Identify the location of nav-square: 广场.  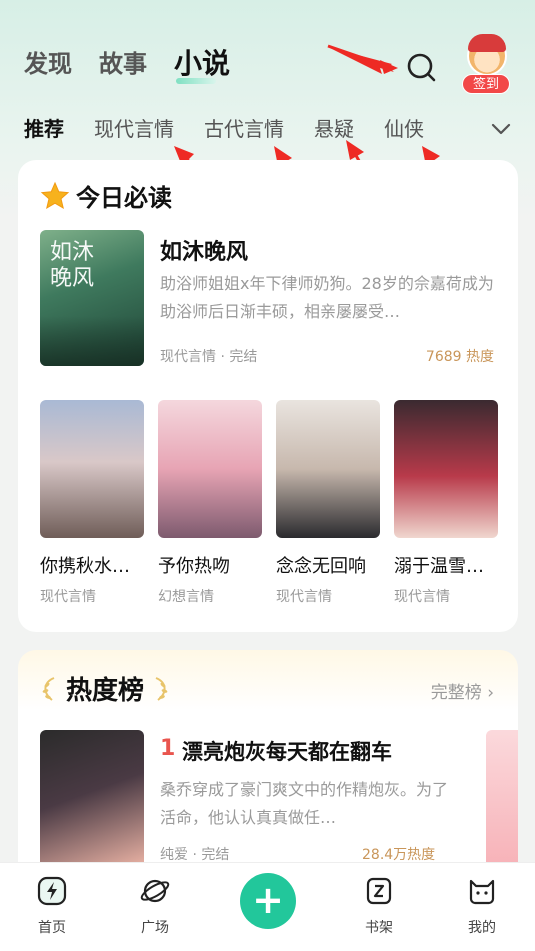
(155, 906).